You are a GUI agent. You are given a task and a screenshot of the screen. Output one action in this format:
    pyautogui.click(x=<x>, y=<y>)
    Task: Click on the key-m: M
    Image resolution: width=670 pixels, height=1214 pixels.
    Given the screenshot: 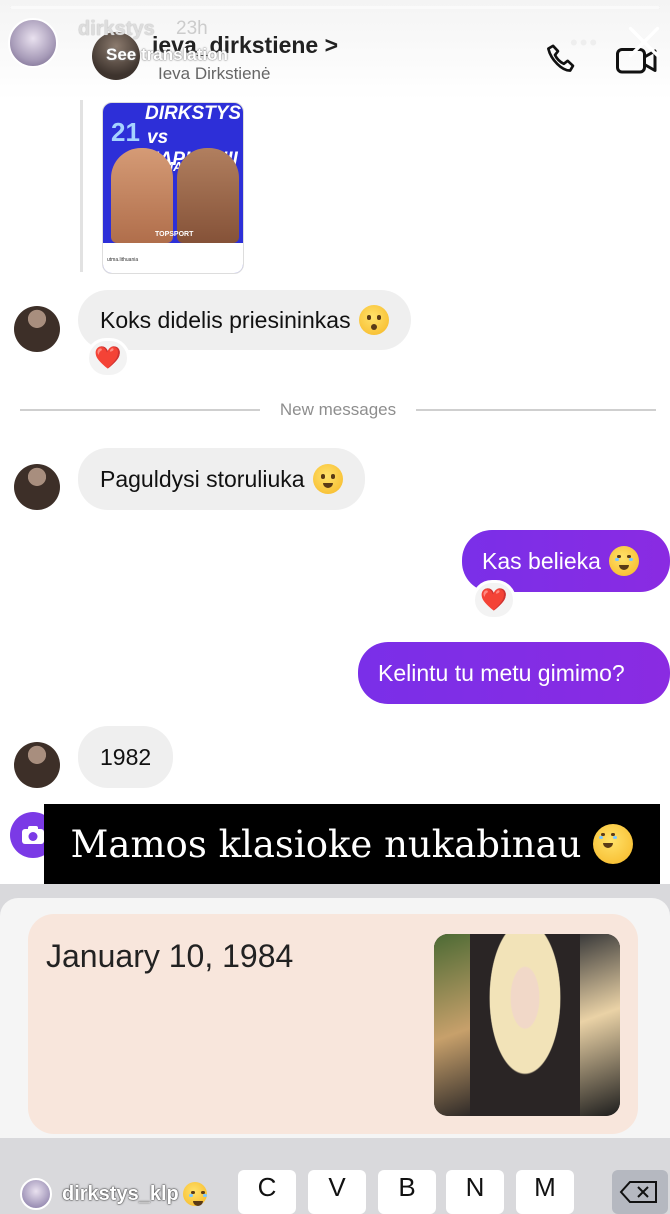 What is the action you would take?
    pyautogui.click(x=545, y=1192)
    